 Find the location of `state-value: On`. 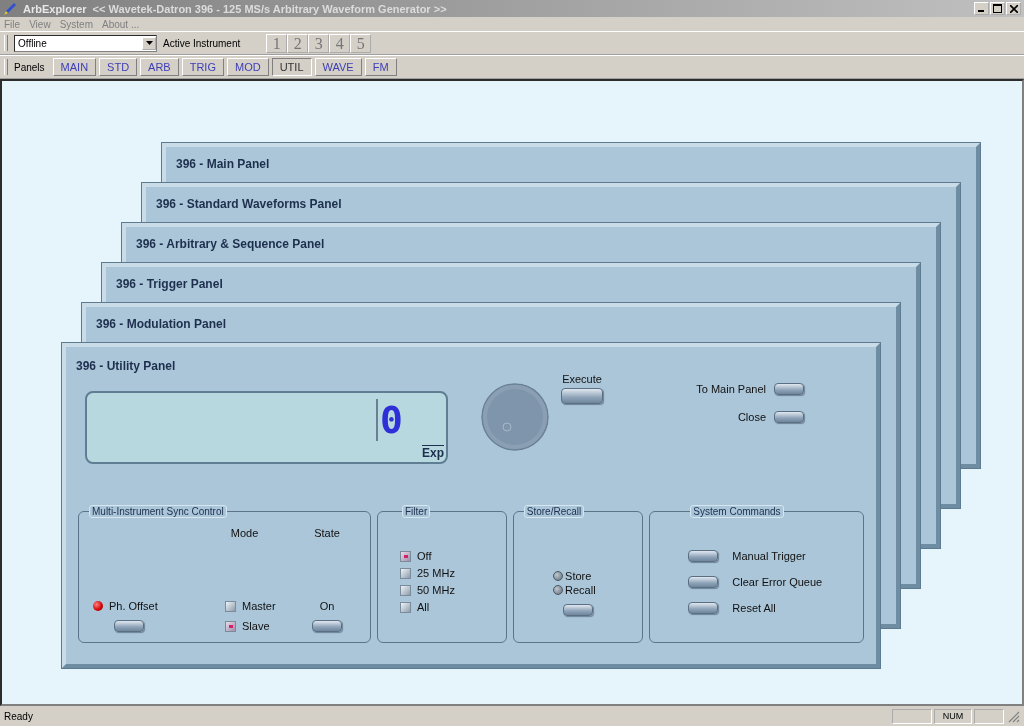

state-value: On is located at coordinates (327, 606).